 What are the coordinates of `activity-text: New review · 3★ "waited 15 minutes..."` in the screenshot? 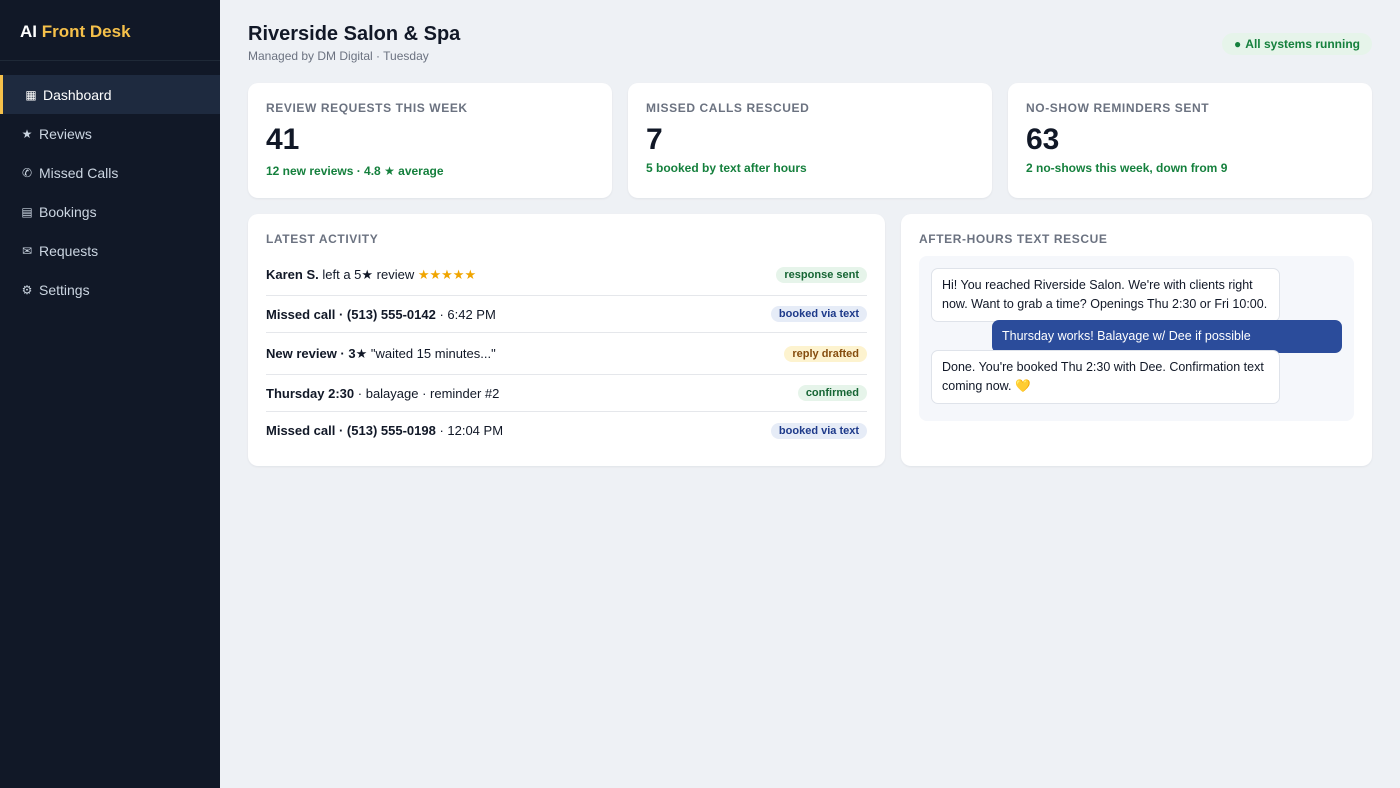 It's located at (381, 354).